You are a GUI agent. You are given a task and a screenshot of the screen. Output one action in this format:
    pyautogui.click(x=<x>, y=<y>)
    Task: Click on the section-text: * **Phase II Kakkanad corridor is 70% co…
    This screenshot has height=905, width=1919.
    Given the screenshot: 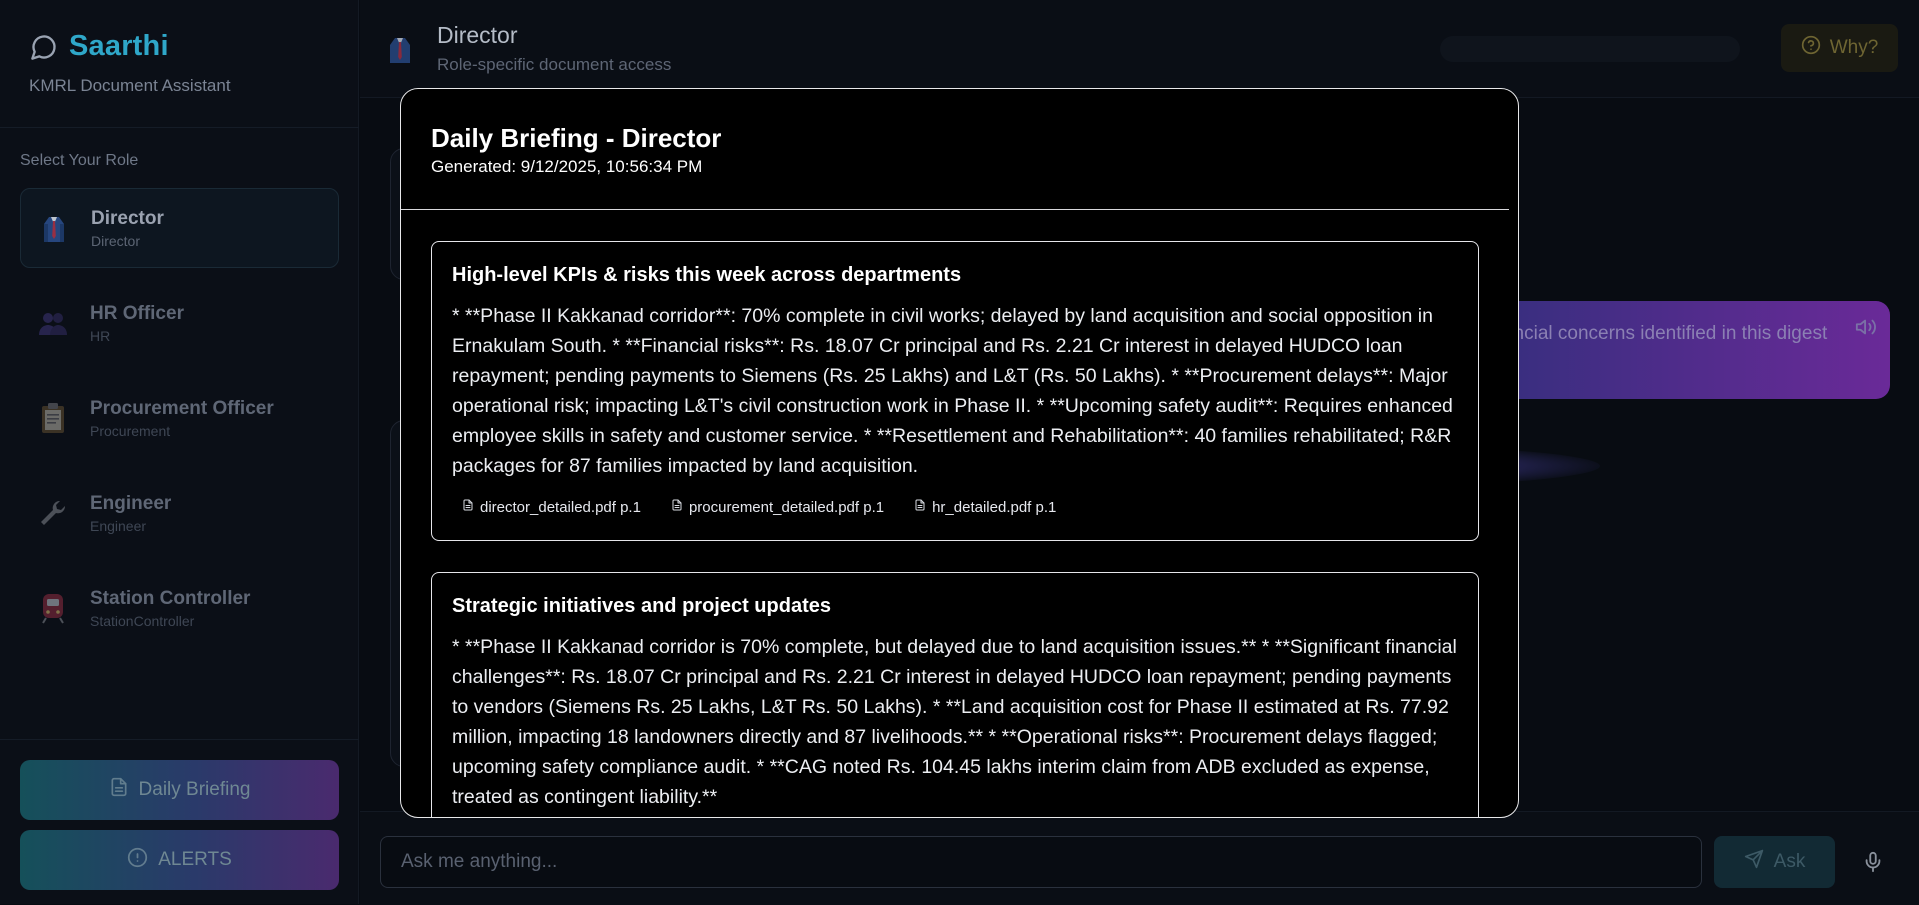 What is the action you would take?
    pyautogui.click(x=954, y=722)
    